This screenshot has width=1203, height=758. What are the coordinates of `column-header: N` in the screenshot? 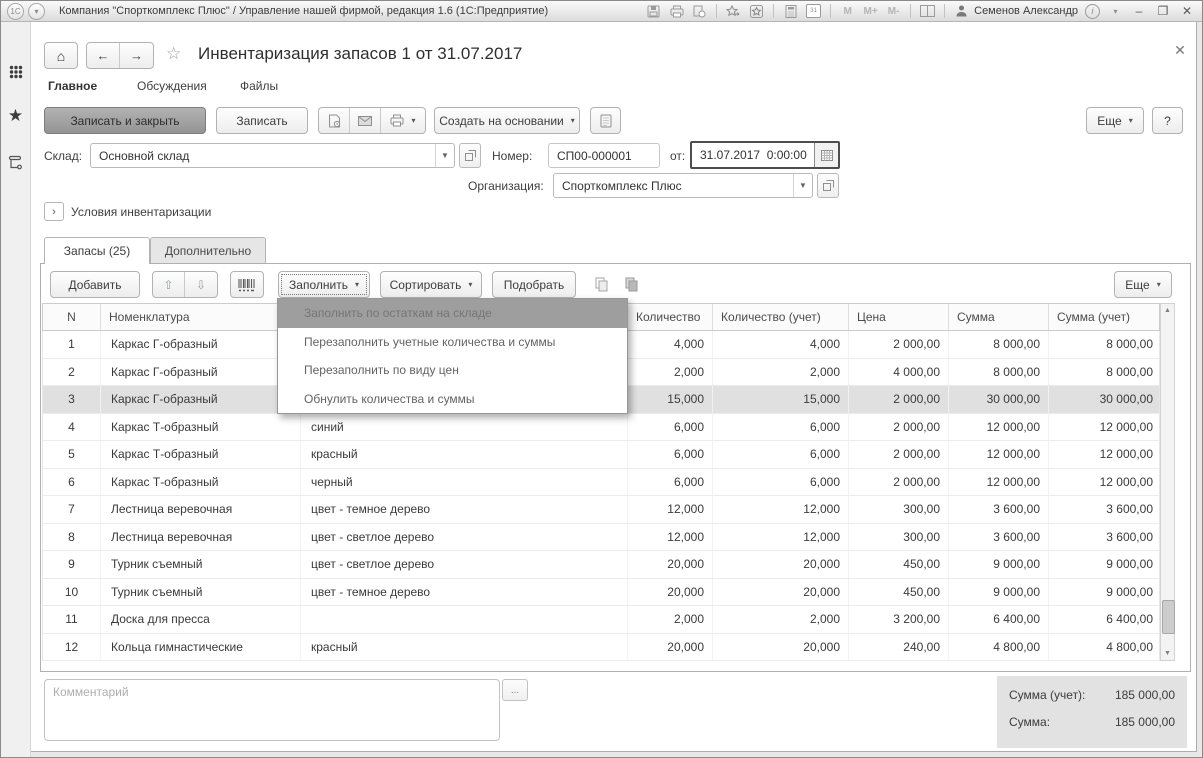 It's located at (72, 317).